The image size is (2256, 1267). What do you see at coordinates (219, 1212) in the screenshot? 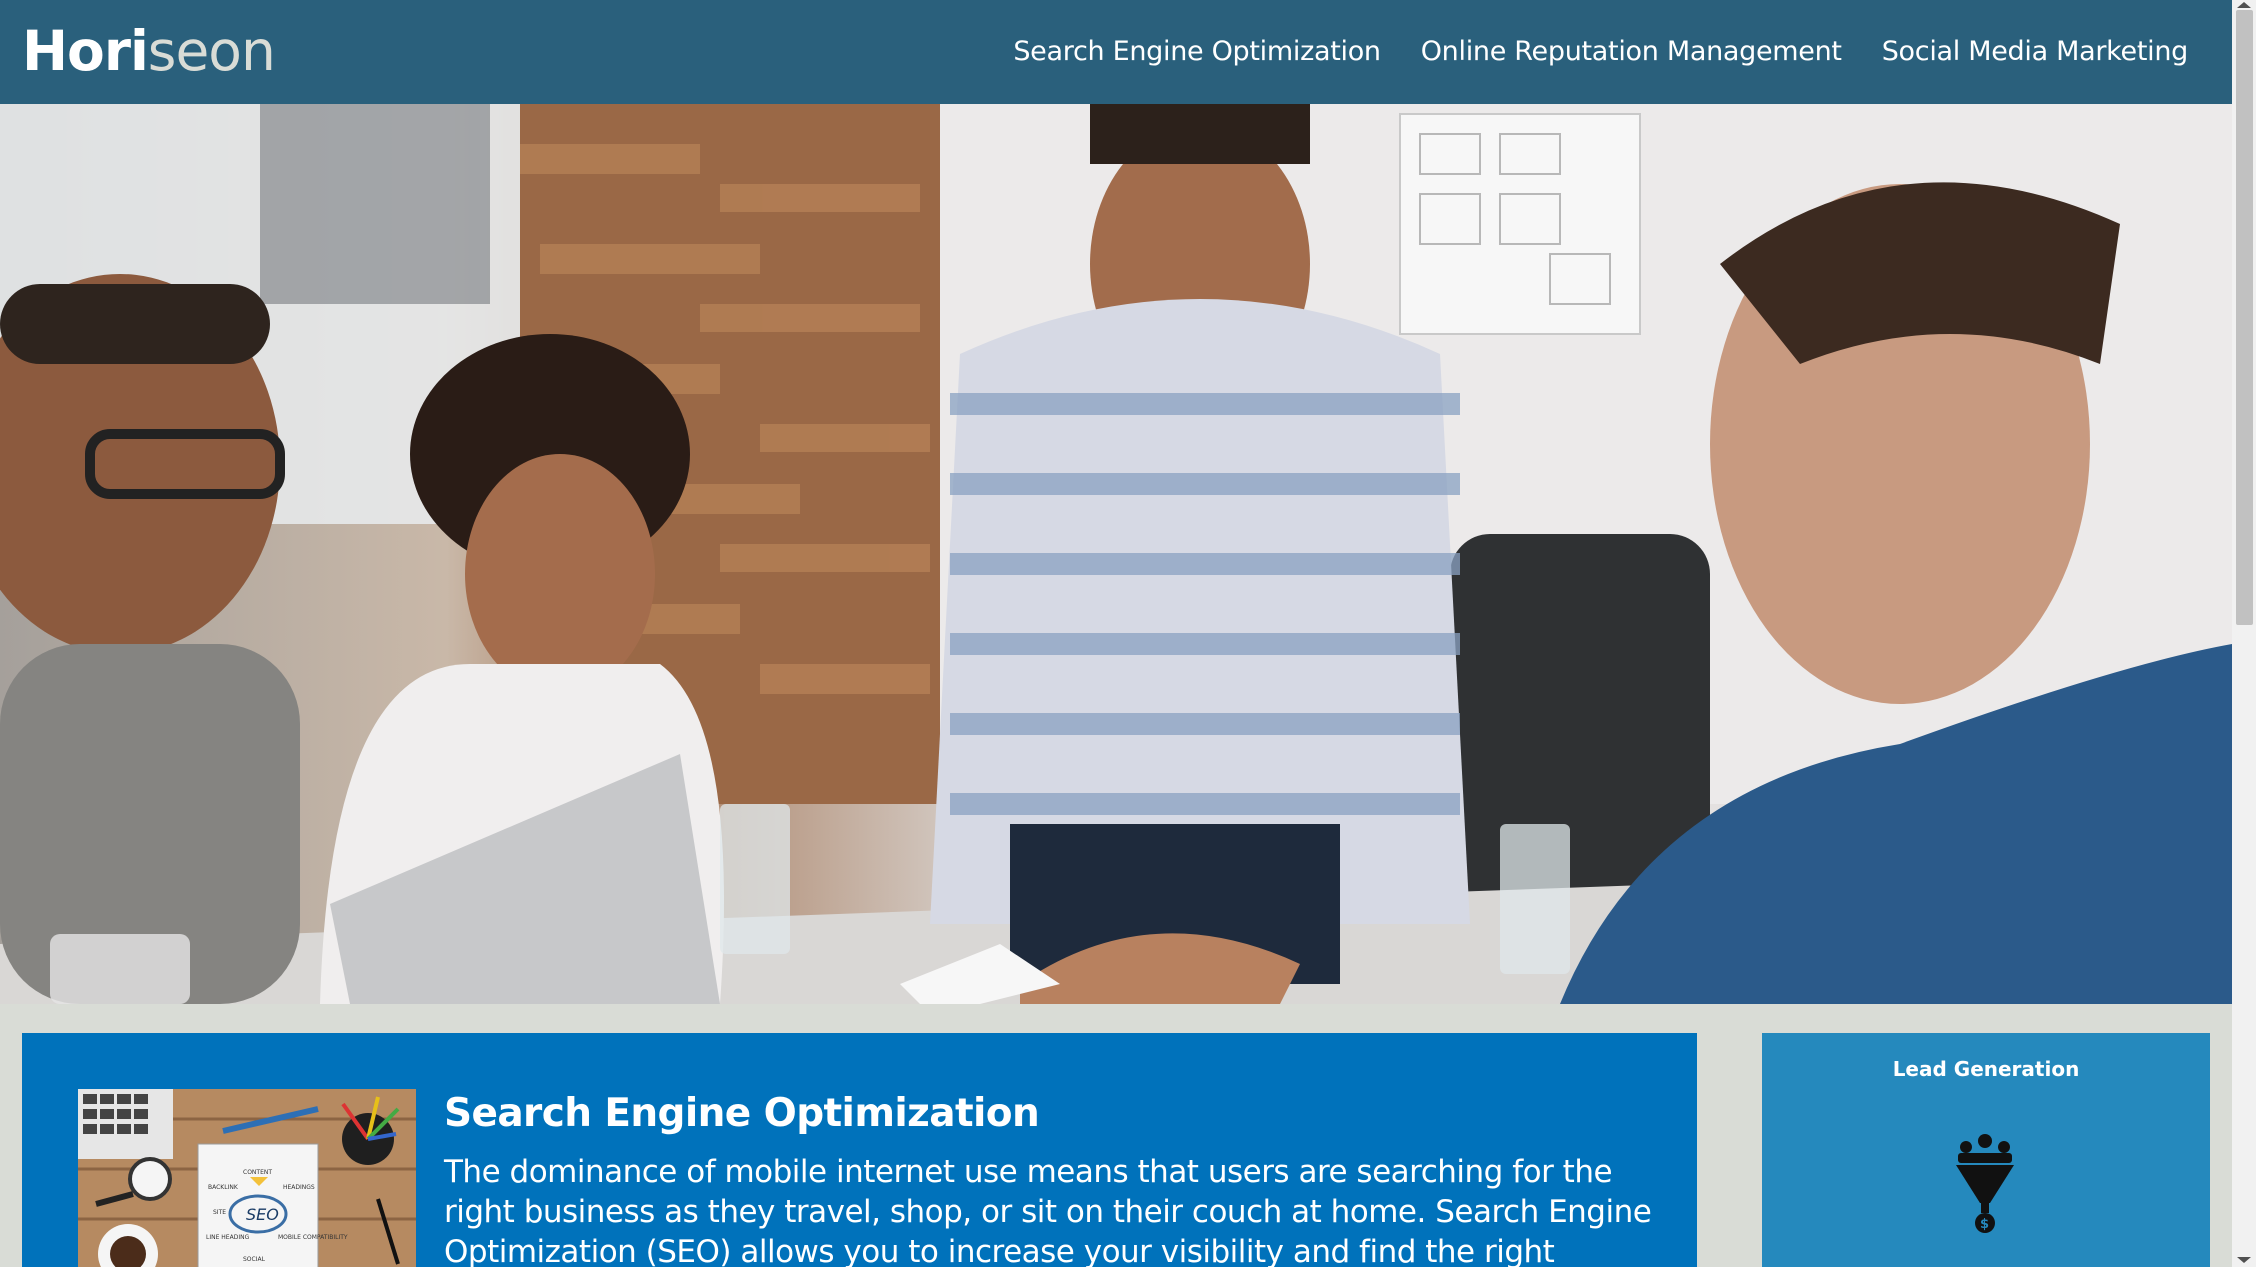
I see `seo-image-left-mid-label: SITE` at bounding box center [219, 1212].